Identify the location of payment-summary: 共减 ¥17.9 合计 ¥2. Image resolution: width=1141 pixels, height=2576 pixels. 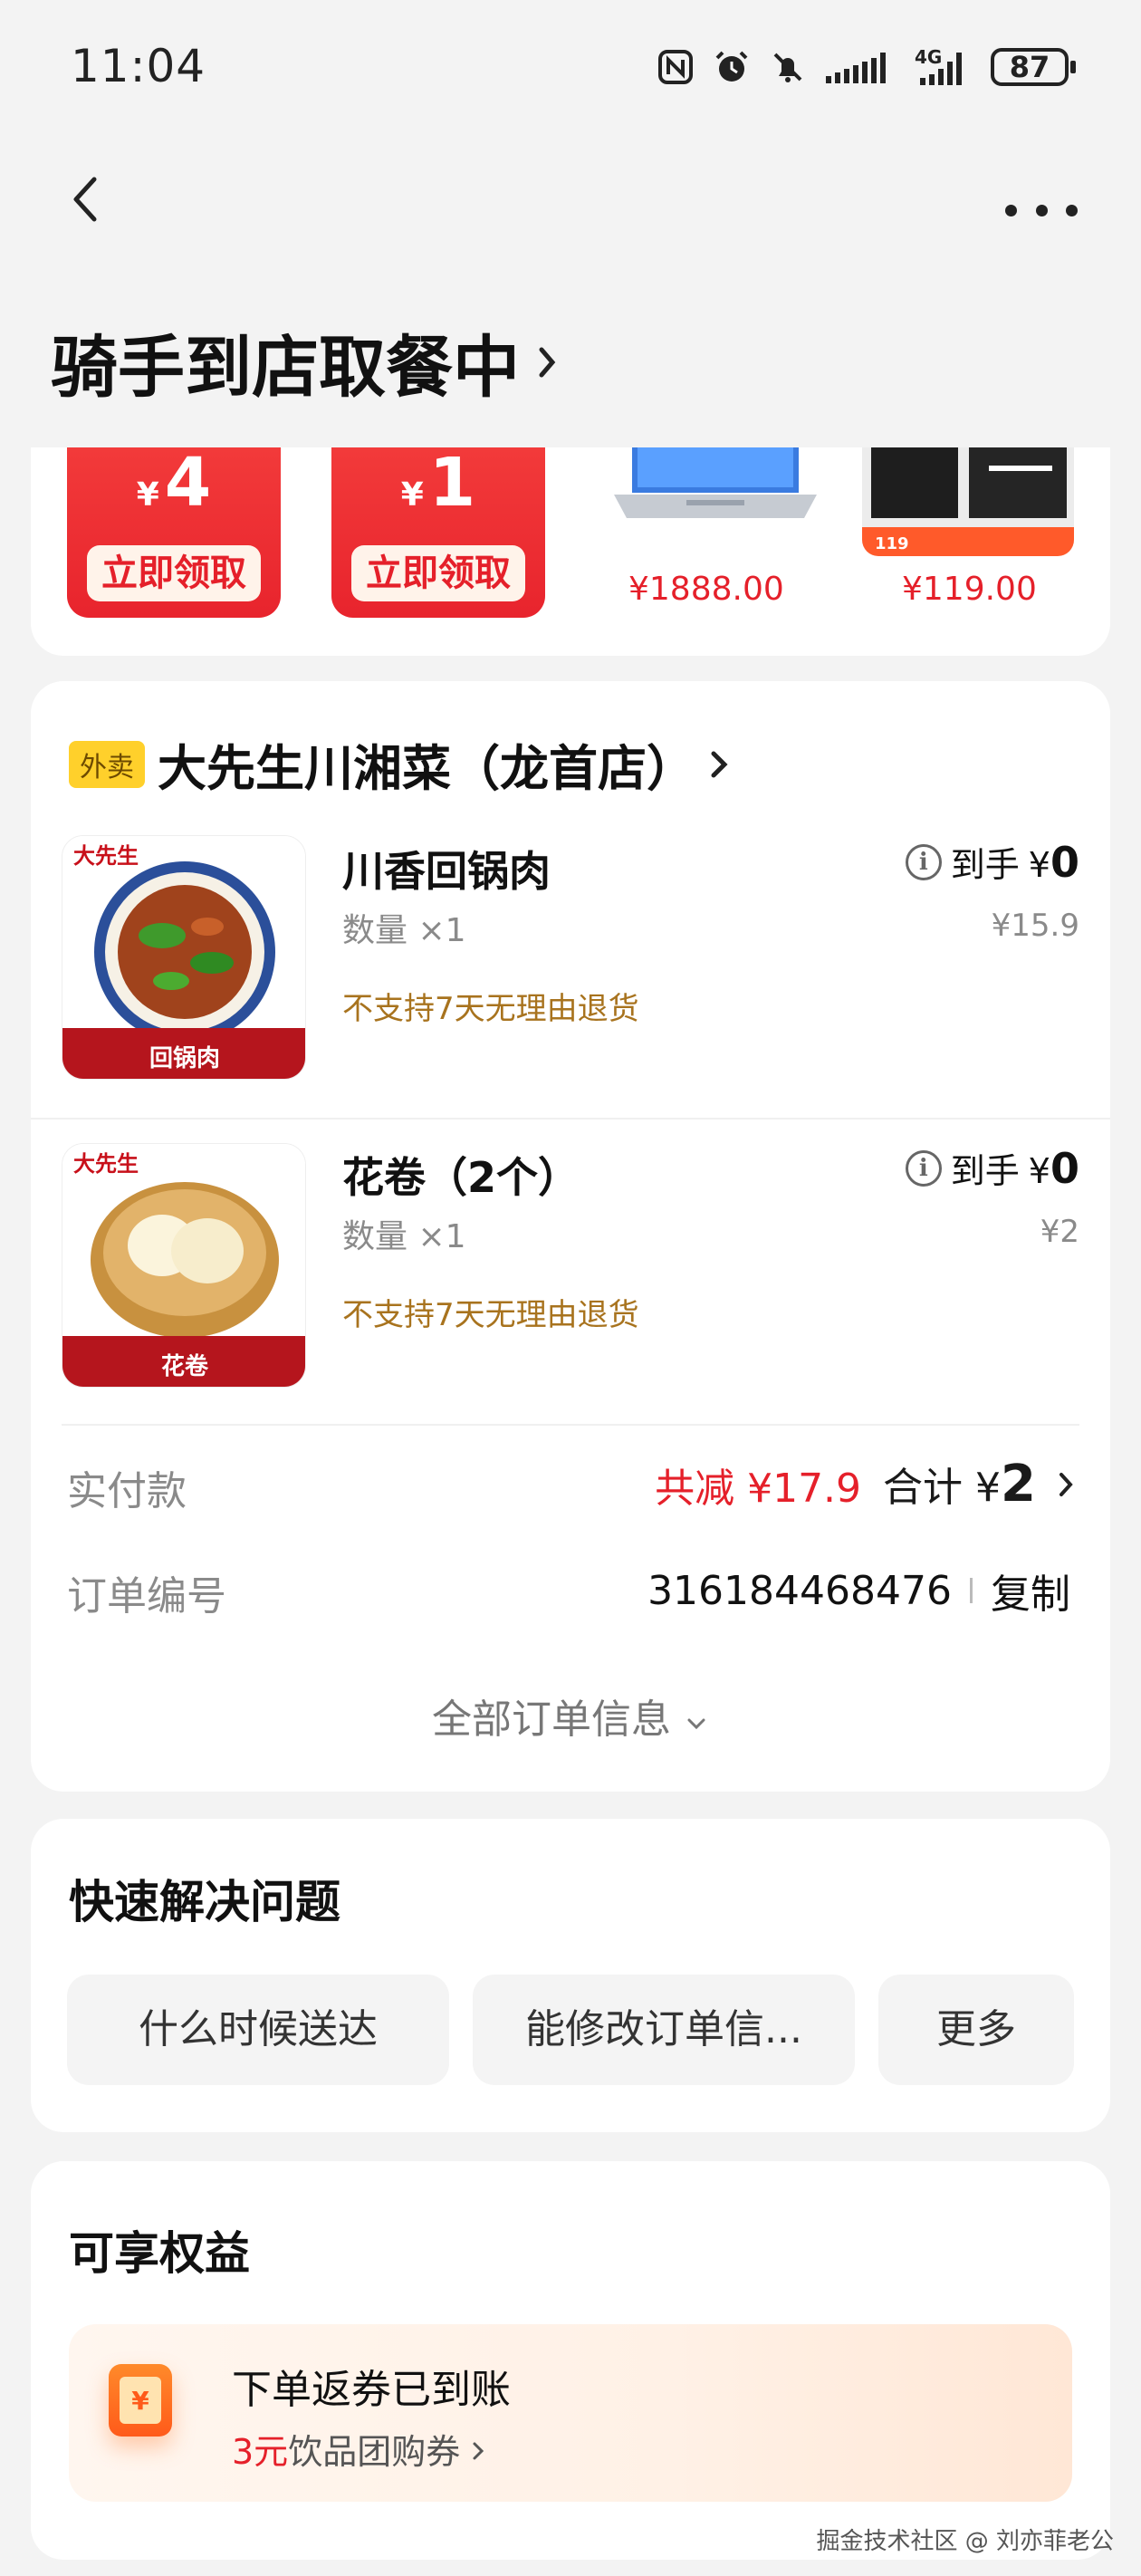
(864, 1484).